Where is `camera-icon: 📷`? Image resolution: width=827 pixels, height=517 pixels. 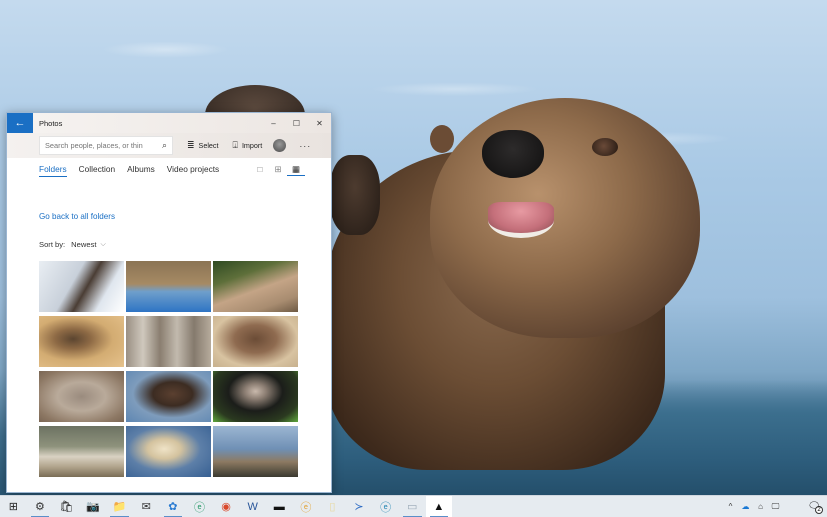 camera-icon: 📷 is located at coordinates (93, 507).